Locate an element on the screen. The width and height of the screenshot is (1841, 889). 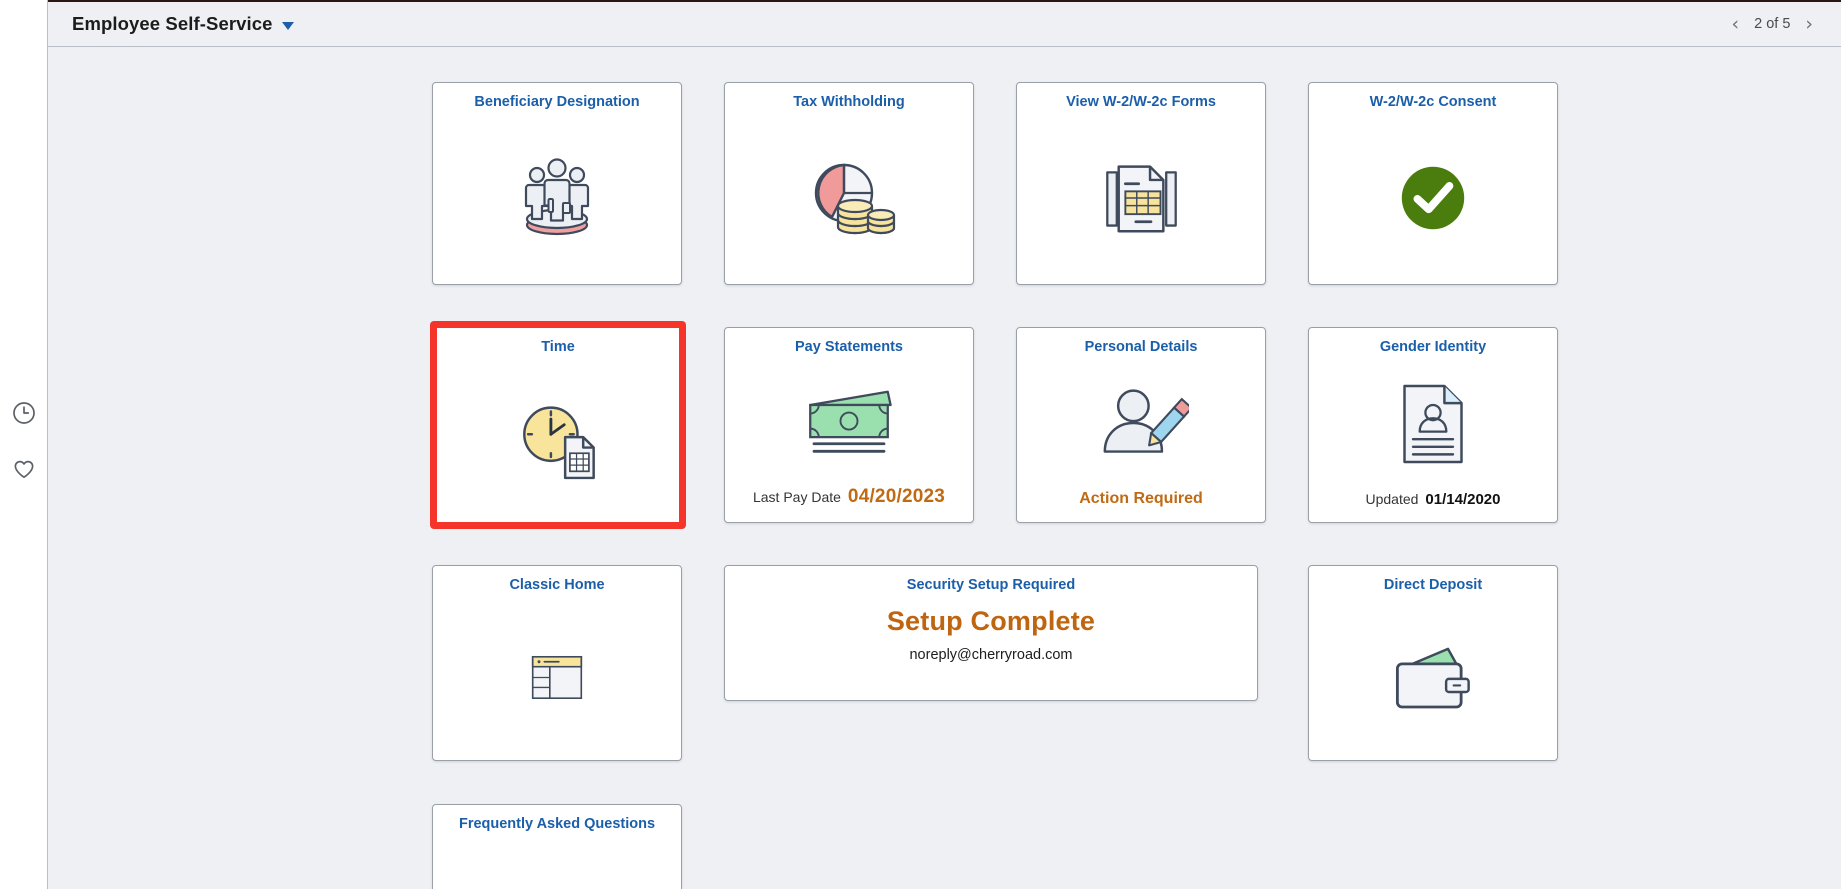
tile-gender-identity: Gender Identity Updated 01/14/2020 is located at coordinates (1433, 425).